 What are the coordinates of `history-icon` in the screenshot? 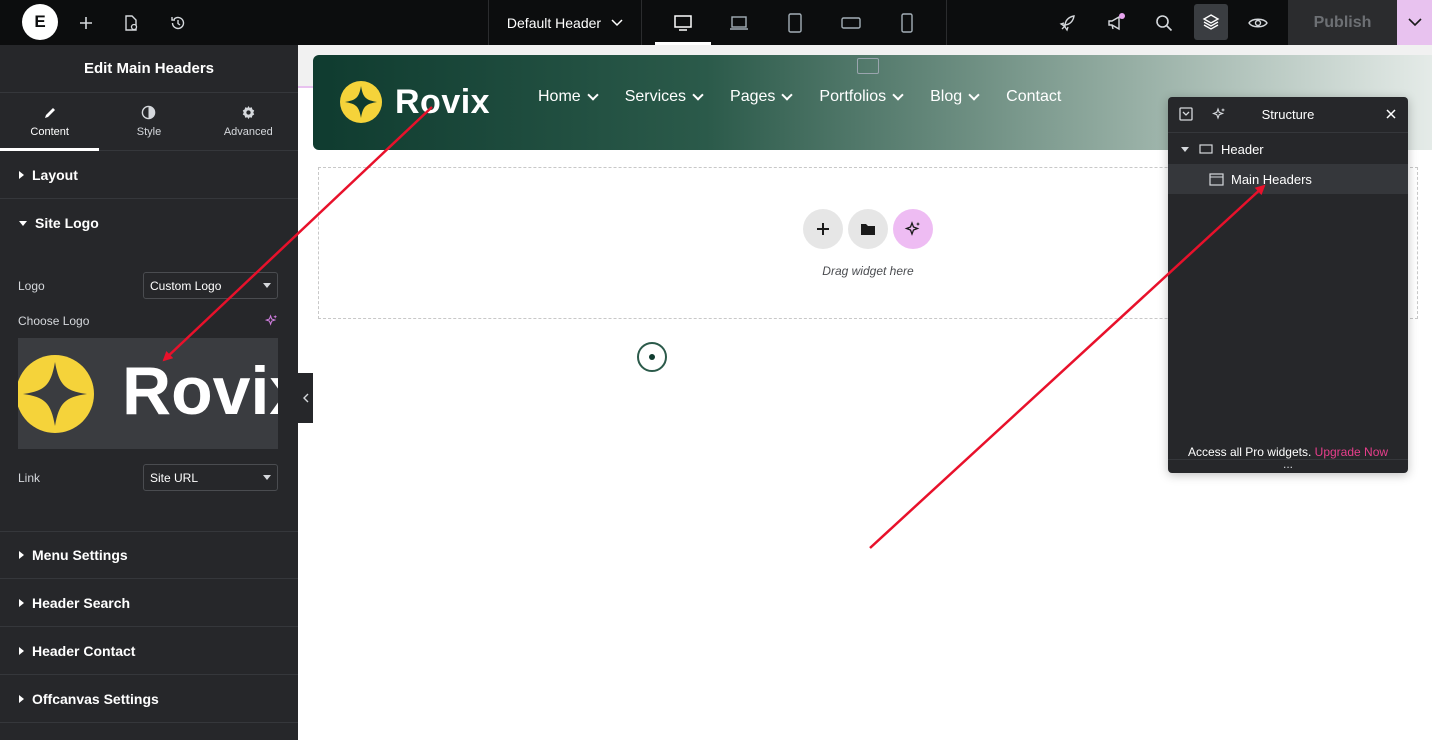 It's located at (178, 22).